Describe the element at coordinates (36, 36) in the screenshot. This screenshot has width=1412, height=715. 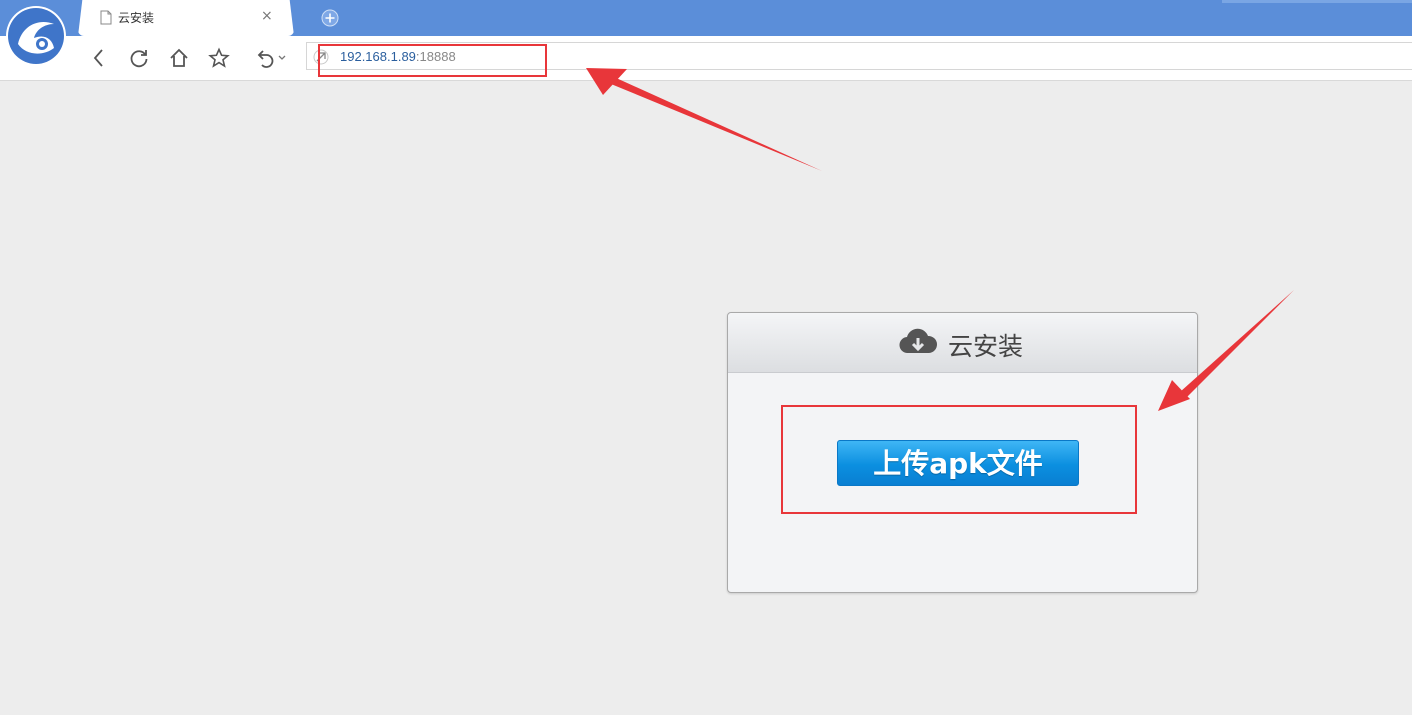
I see `uc-browser-logo-icon` at that location.